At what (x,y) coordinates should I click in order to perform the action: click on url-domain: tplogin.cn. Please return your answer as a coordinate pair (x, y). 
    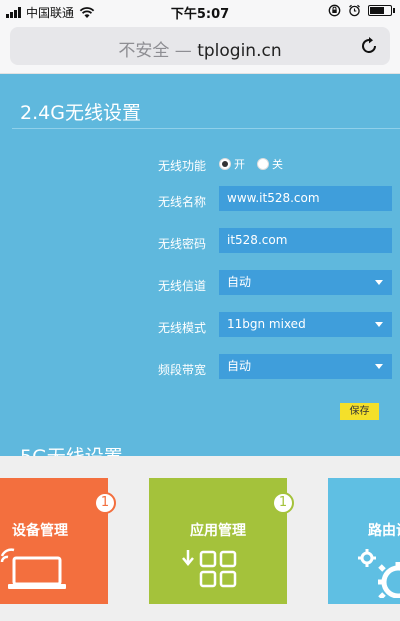
    Looking at the image, I should click on (239, 51).